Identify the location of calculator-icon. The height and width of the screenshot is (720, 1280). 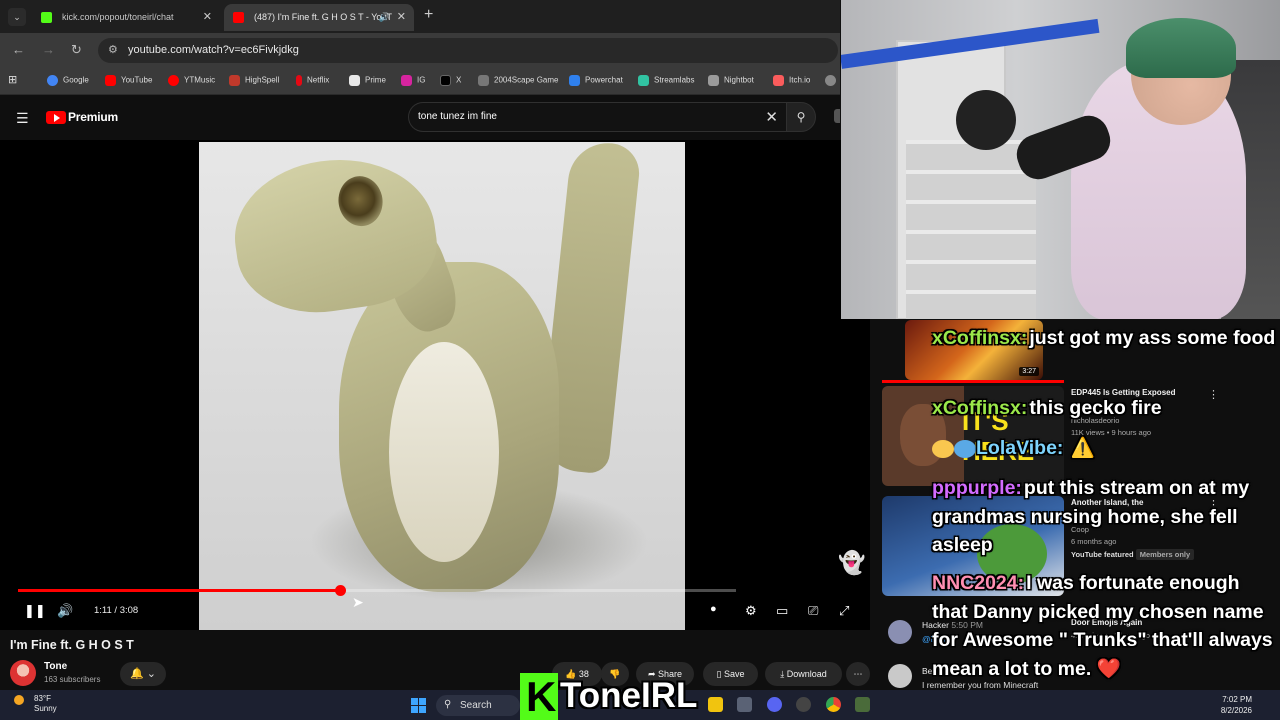
(744, 704).